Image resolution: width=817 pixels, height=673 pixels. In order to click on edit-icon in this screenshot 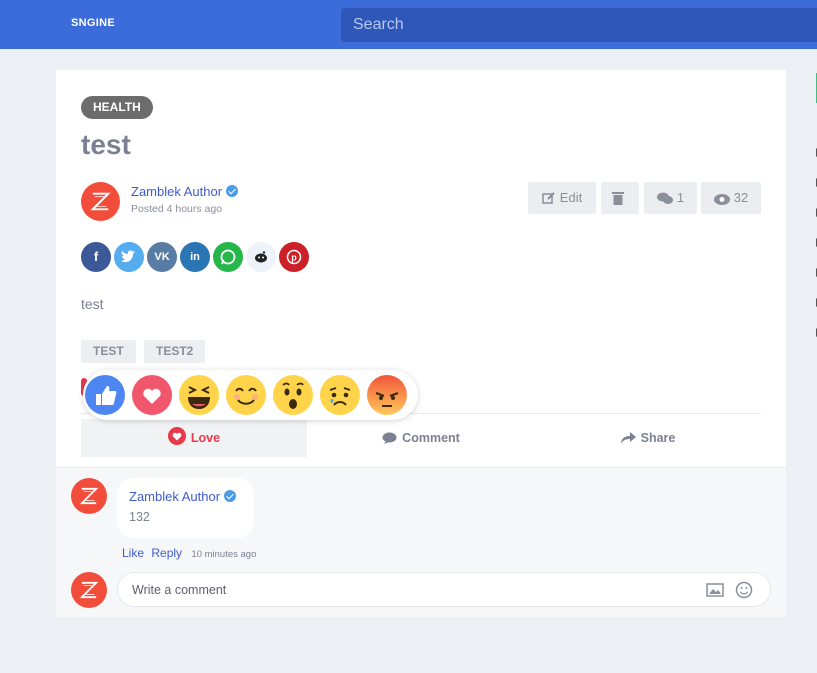, I will do `click(548, 198)`.